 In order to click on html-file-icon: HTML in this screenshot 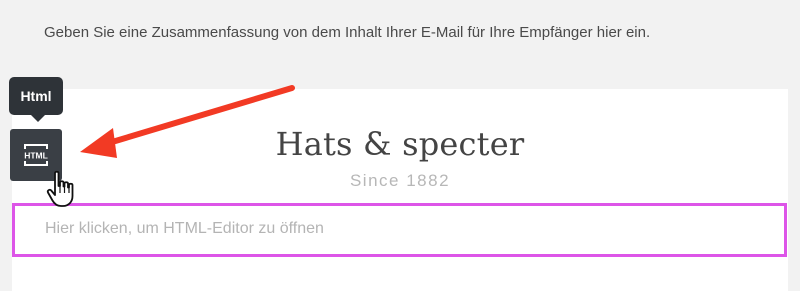, I will do `click(36, 155)`.